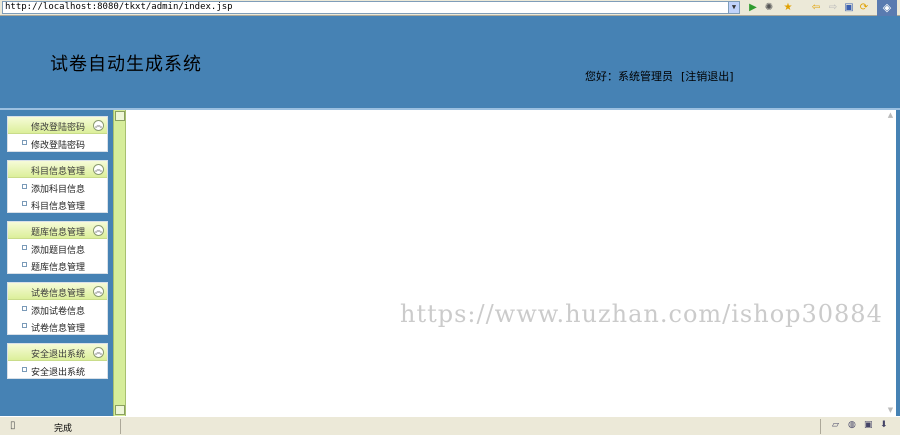 The width and height of the screenshot is (900, 435). Describe the element at coordinates (126, 64) in the screenshot. I see `app-title: 试卷自动生成系统` at that location.